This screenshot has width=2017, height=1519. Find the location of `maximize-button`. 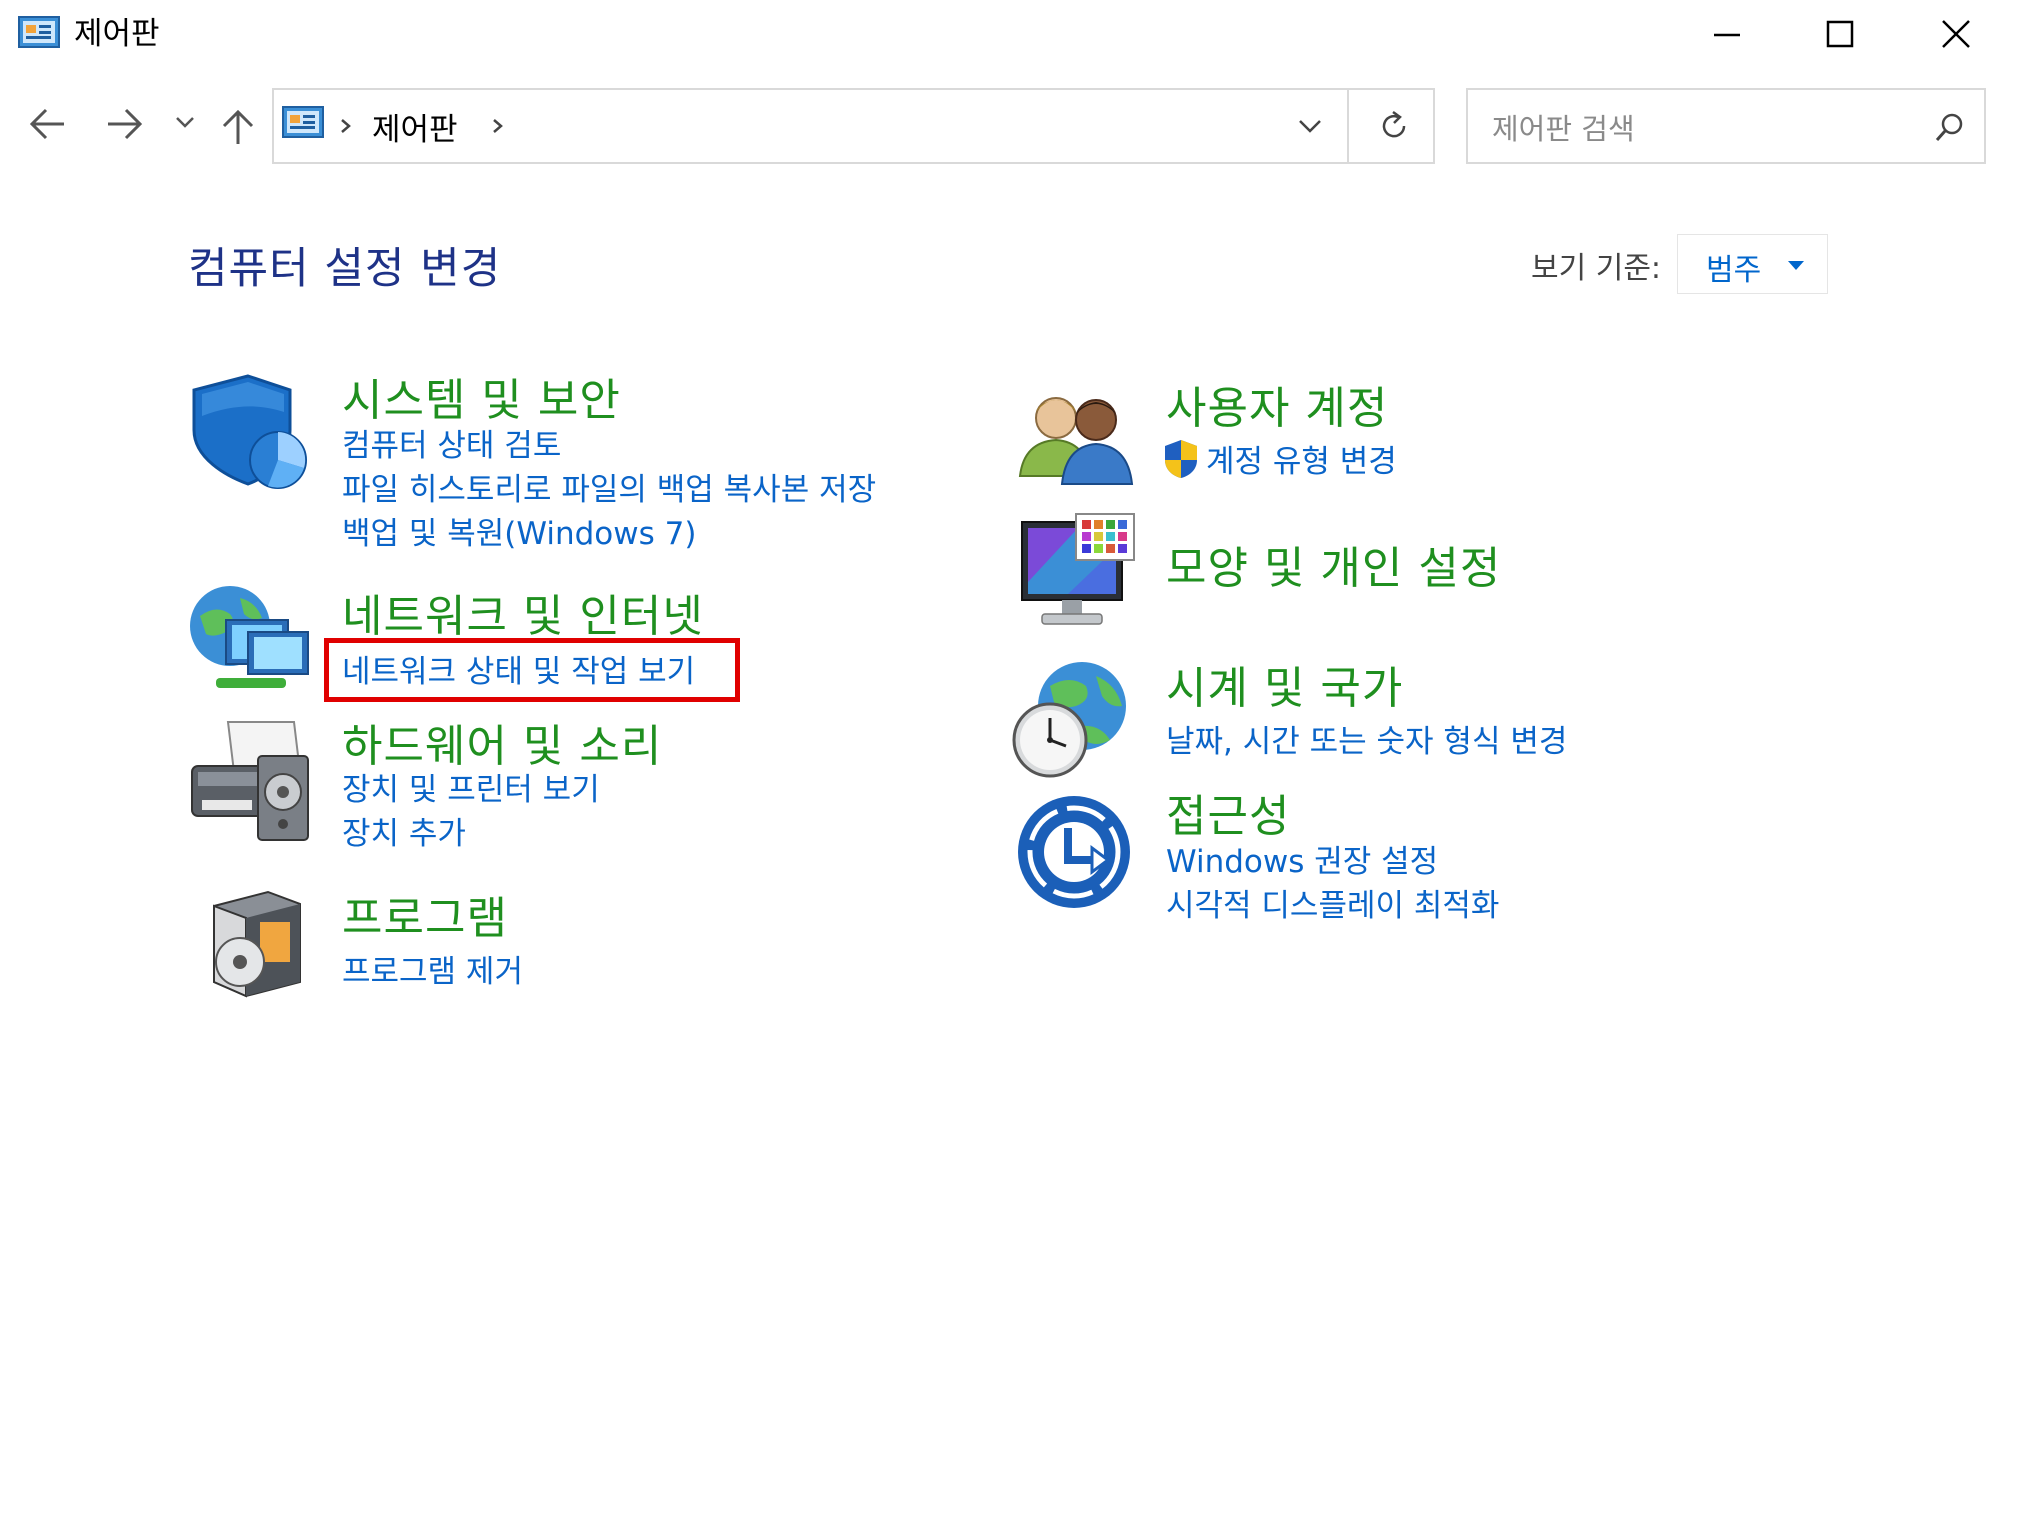

maximize-button is located at coordinates (1841, 35).